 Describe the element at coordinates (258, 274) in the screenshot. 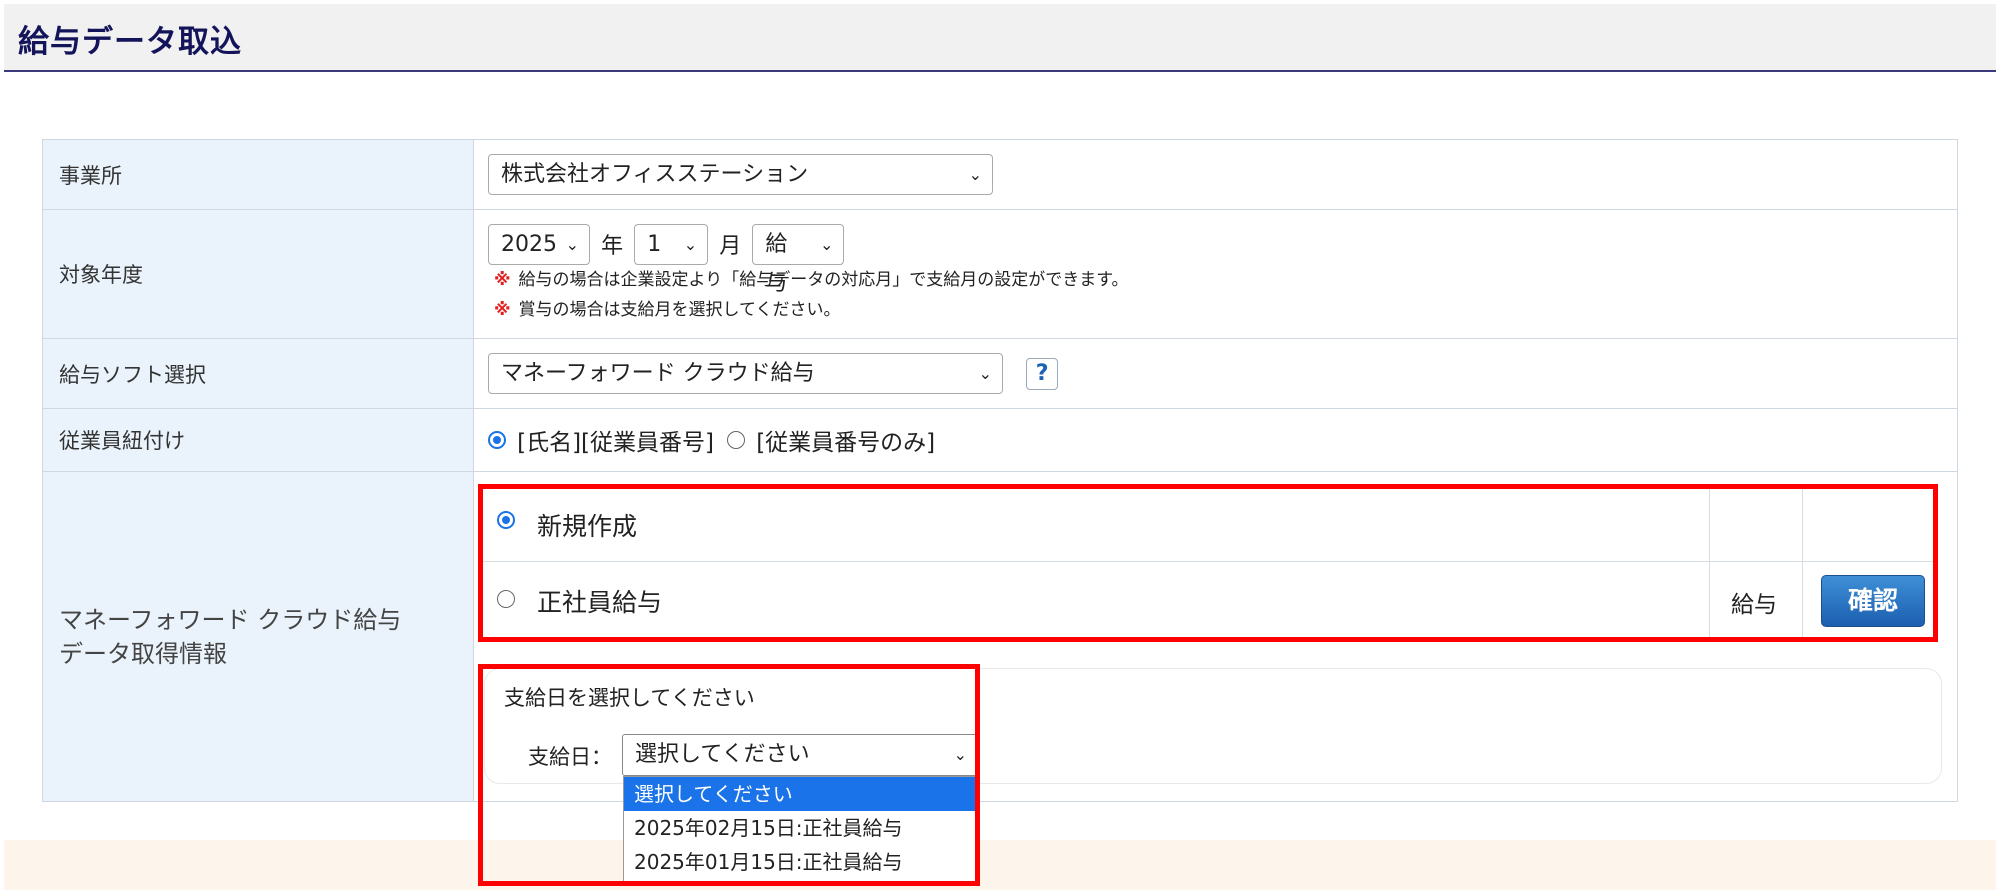

I see `period-label: 対象年度` at that location.